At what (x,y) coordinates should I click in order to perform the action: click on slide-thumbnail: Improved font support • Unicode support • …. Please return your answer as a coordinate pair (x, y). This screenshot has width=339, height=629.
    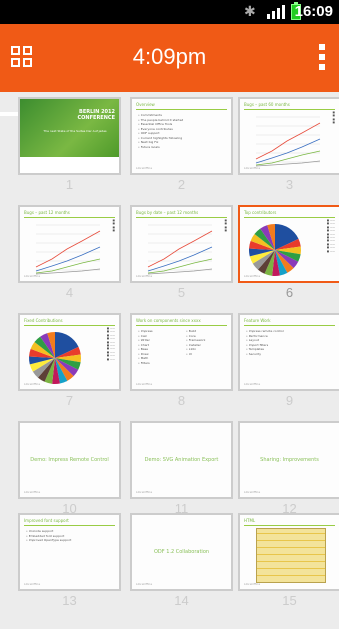
    Looking at the image, I should click on (69, 552).